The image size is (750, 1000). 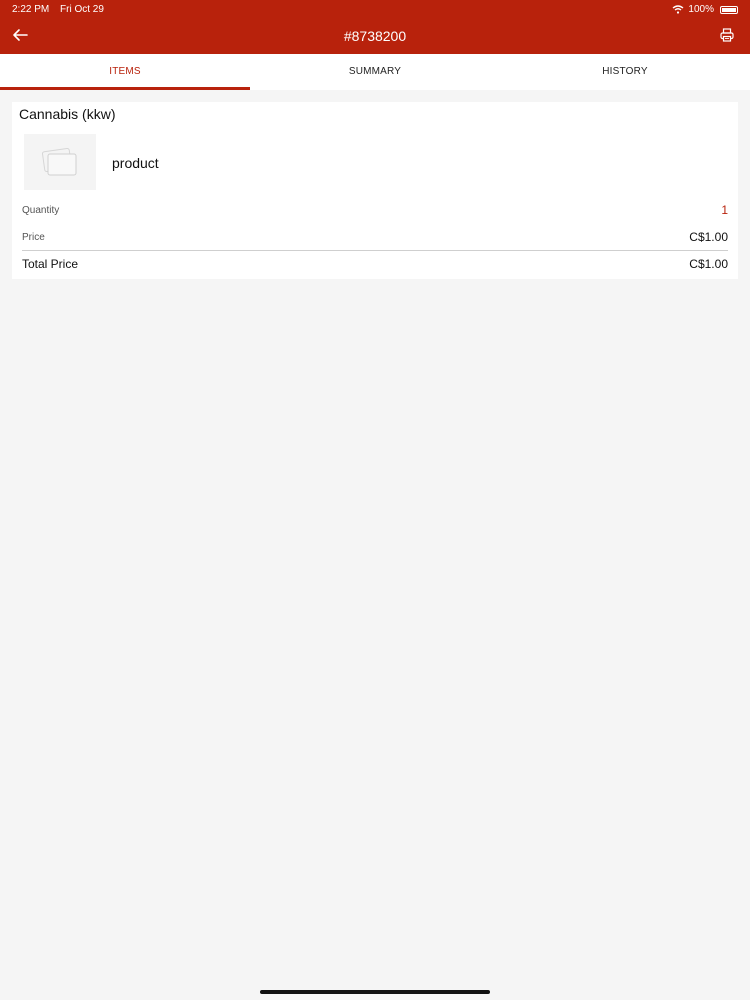 What do you see at coordinates (375, 250) in the screenshot?
I see `divider` at bounding box center [375, 250].